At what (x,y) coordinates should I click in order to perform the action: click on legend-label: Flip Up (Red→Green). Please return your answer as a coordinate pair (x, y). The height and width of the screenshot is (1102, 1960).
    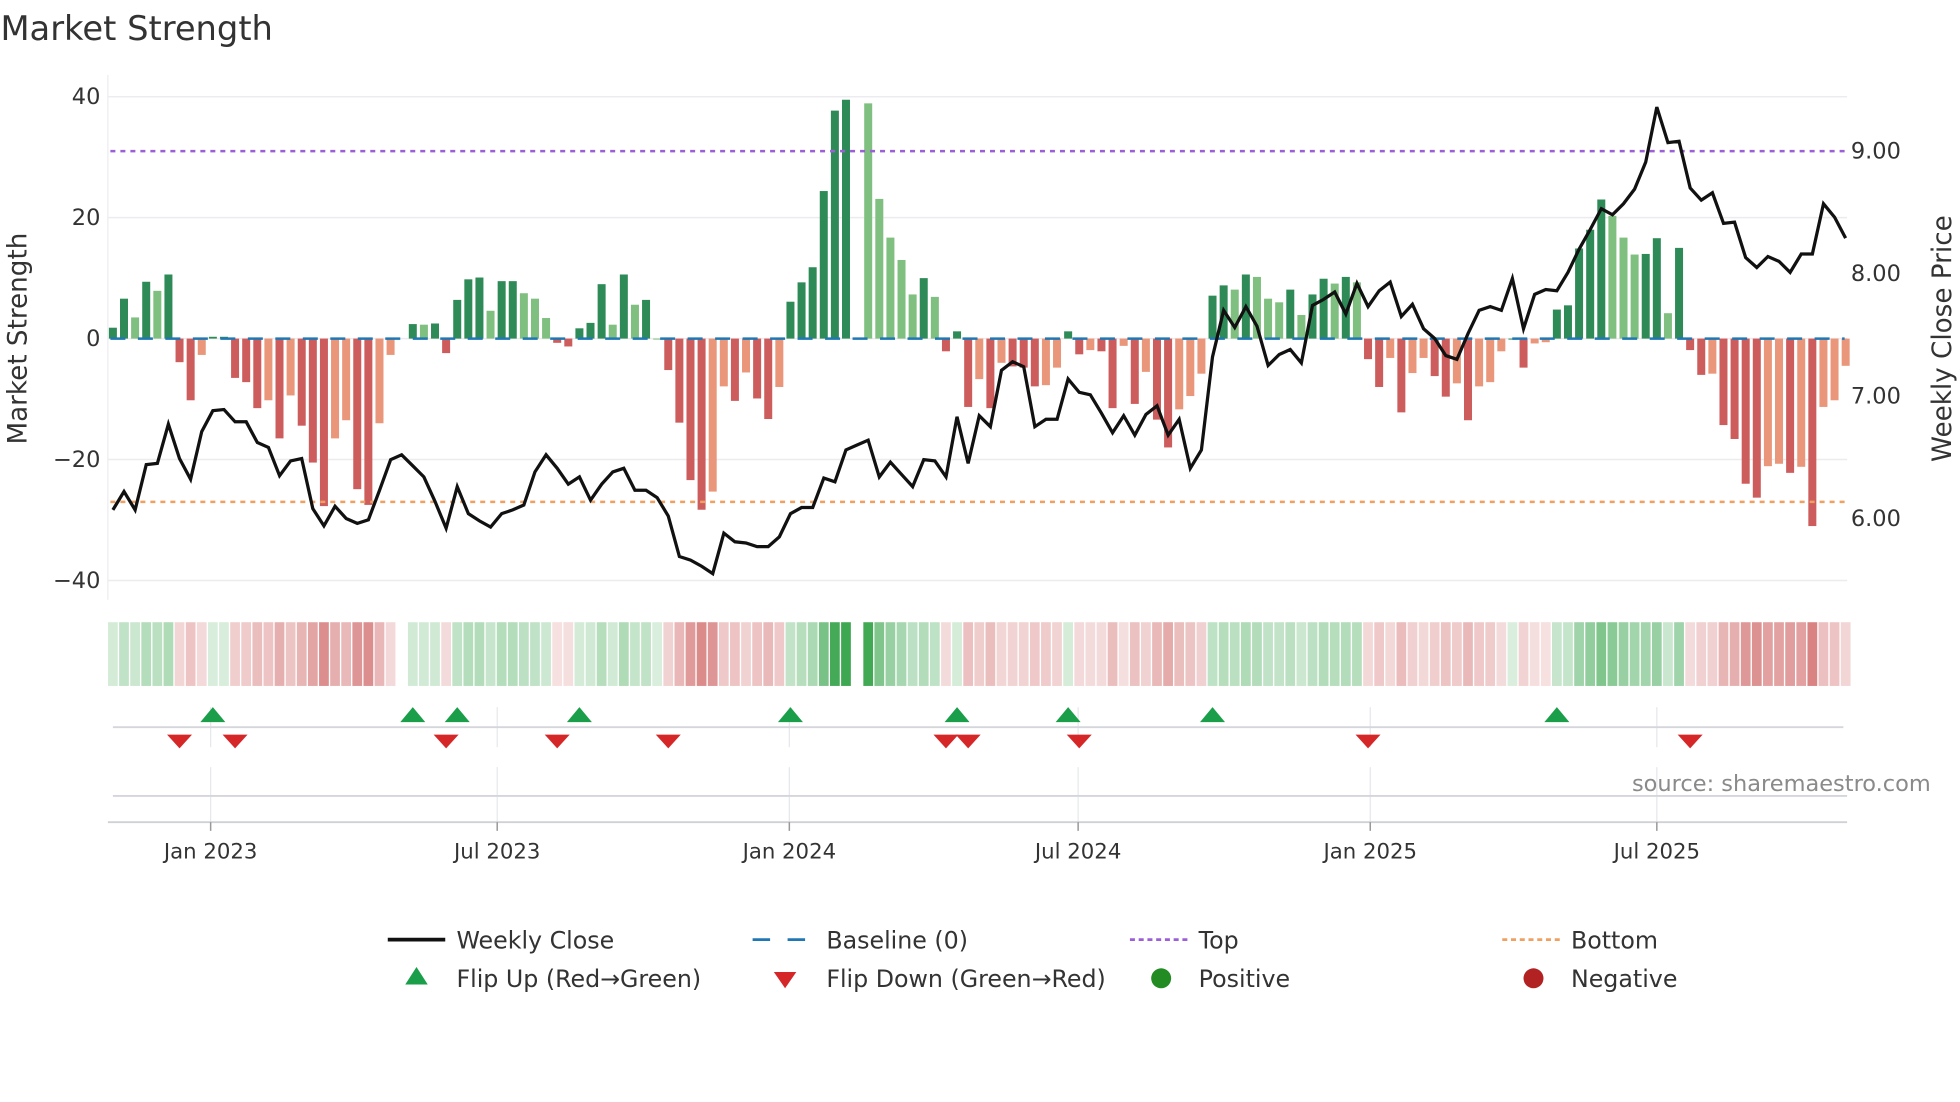
    Looking at the image, I should click on (578, 979).